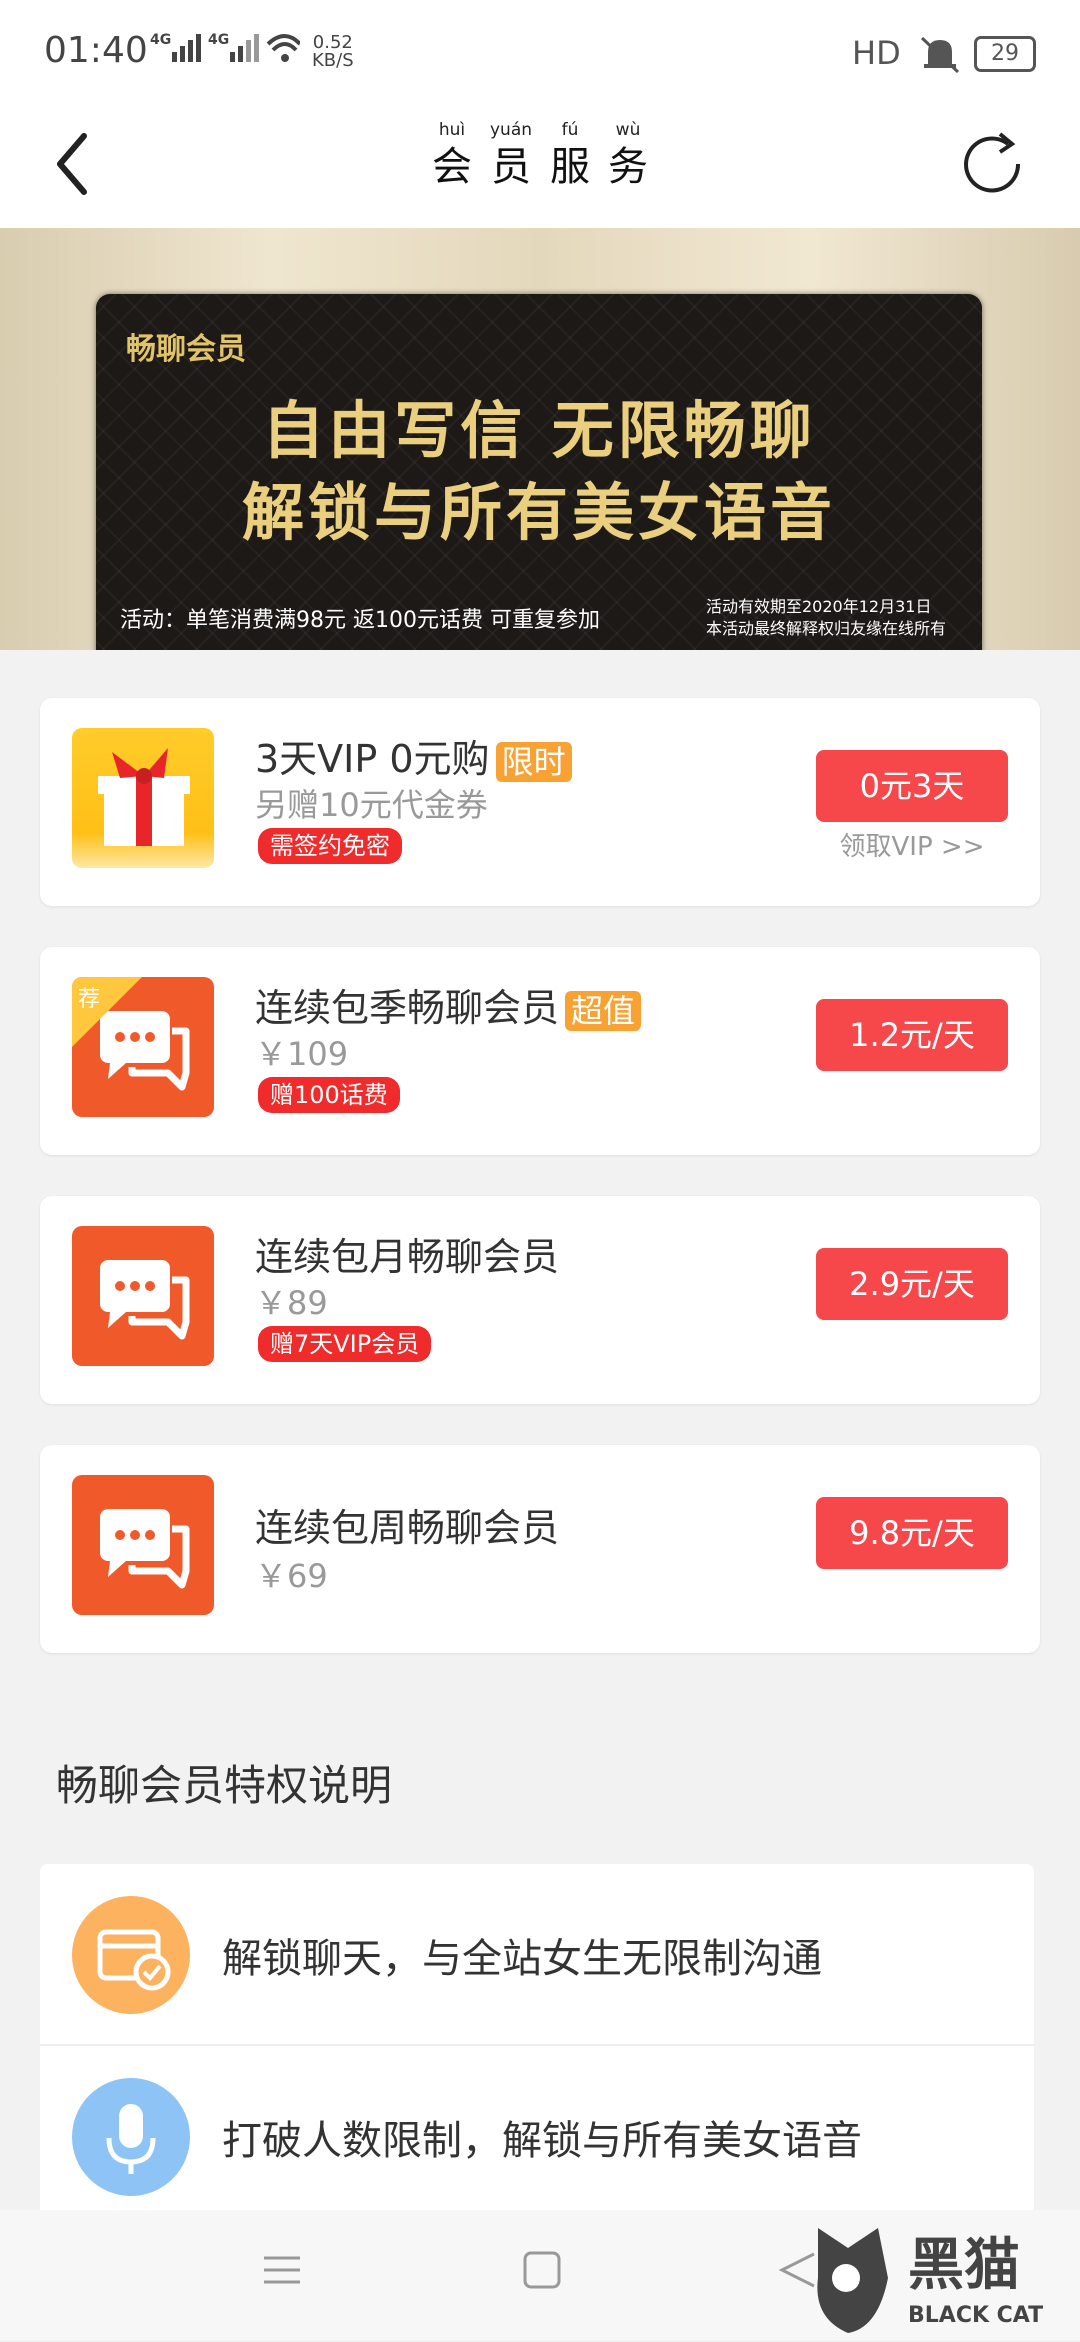  What do you see at coordinates (538, 512) in the screenshot?
I see `banner-headline-2: 解锁与所有美女语音` at bounding box center [538, 512].